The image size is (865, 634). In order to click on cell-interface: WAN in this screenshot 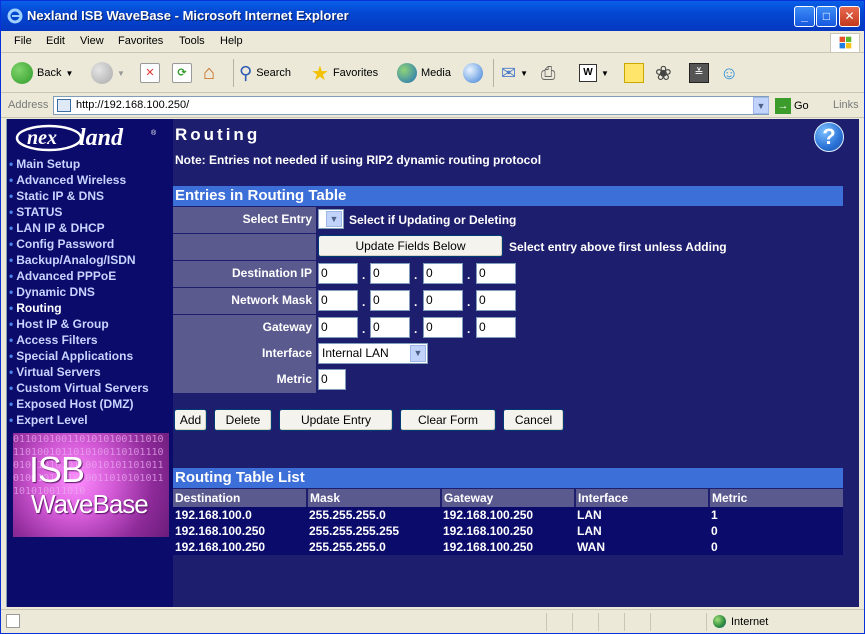, I will do `click(642, 547)`.